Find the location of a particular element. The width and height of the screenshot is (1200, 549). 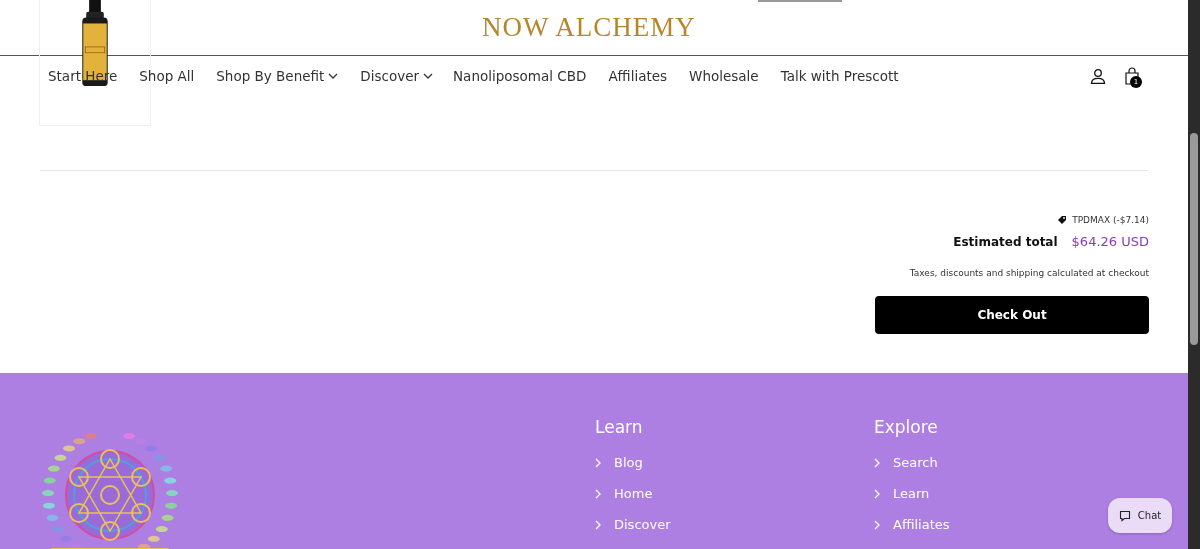

account-icon is located at coordinates (1098, 76).